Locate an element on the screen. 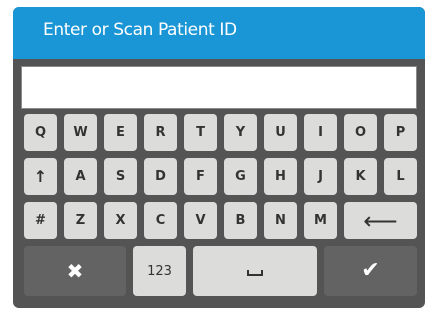 The image size is (435, 313). key-k: K is located at coordinates (360, 176).